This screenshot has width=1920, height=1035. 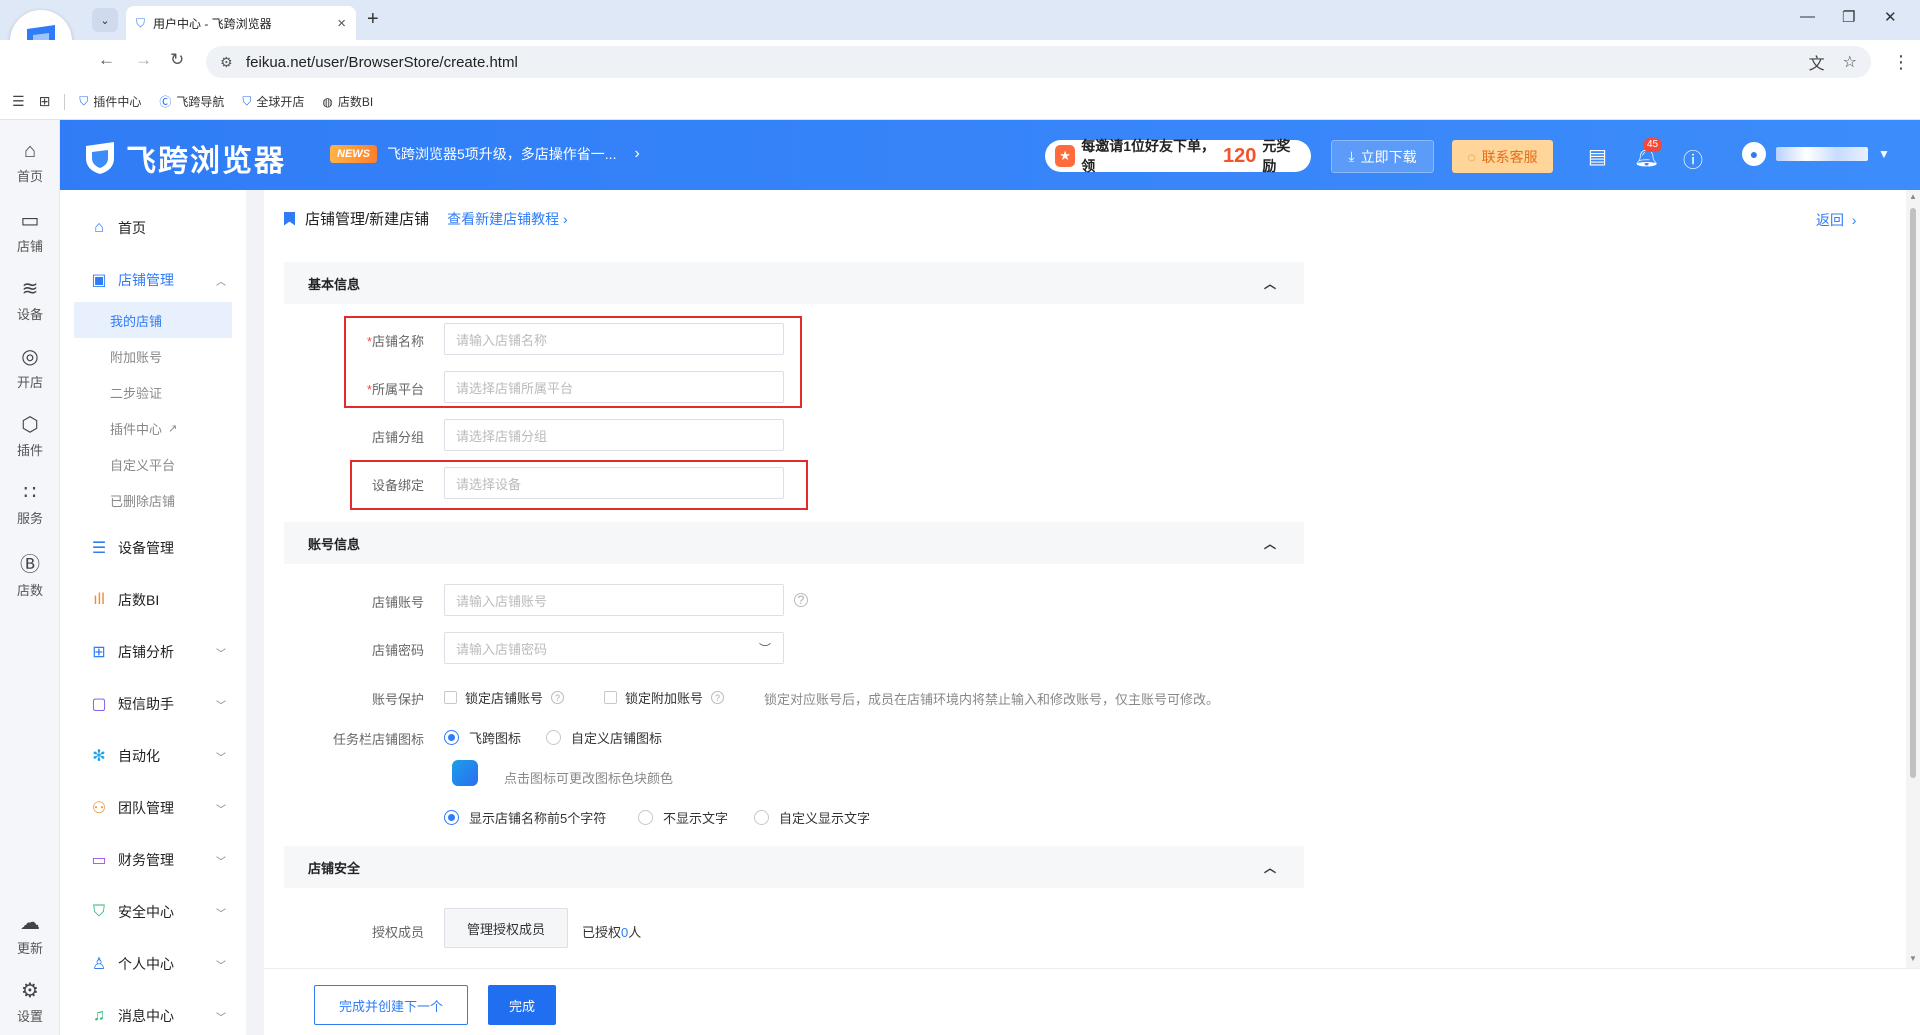 What do you see at coordinates (794, 543) in the screenshot?
I see `section-account-info: 账号信息 ︿` at bounding box center [794, 543].